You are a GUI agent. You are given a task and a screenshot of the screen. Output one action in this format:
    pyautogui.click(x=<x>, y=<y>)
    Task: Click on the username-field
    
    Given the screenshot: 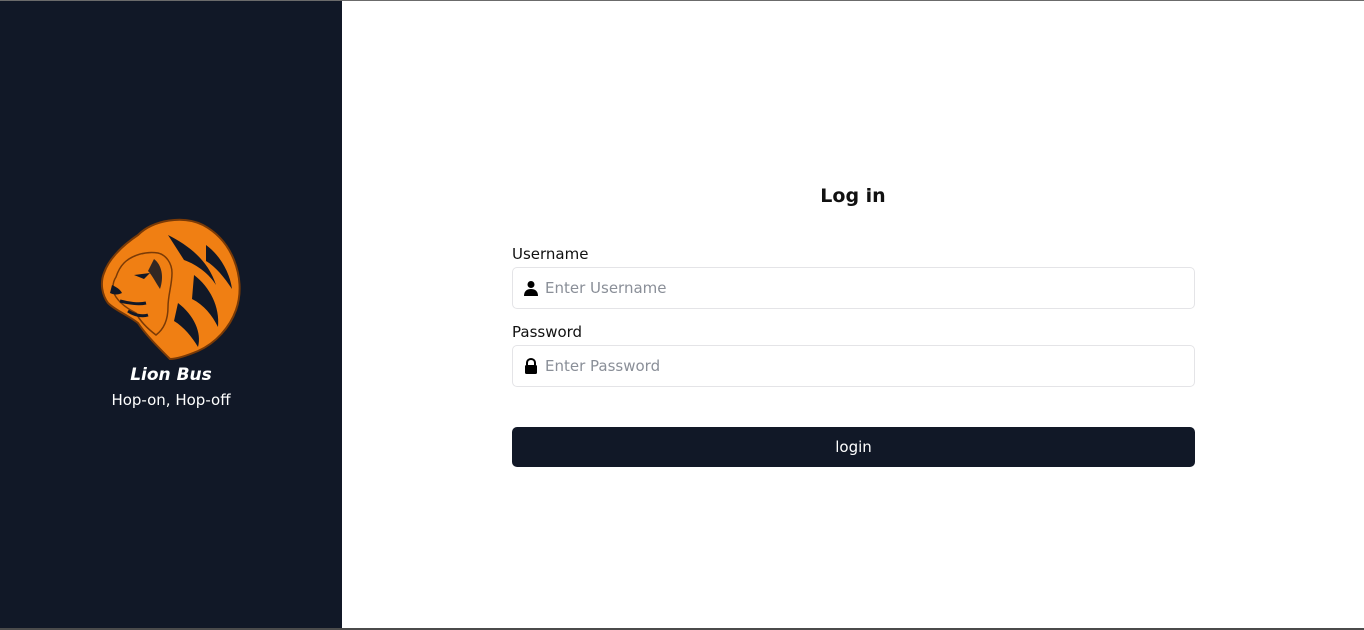 What is the action you would take?
    pyautogui.click(x=853, y=288)
    